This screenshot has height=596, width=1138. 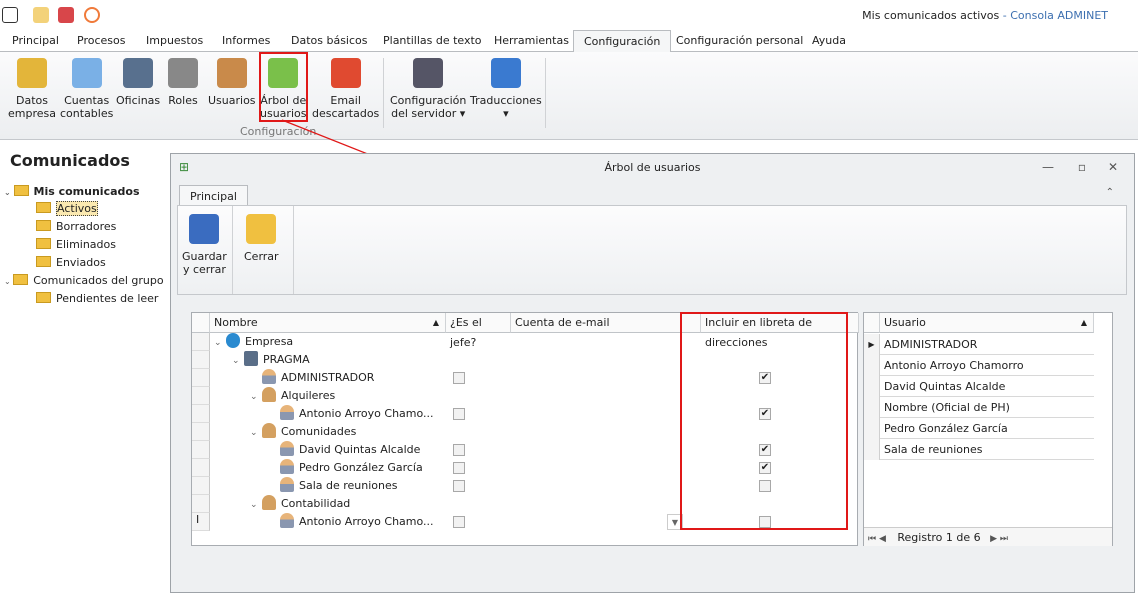 What do you see at coordinates (92, 15) in the screenshot?
I see `broadcast-icon` at bounding box center [92, 15].